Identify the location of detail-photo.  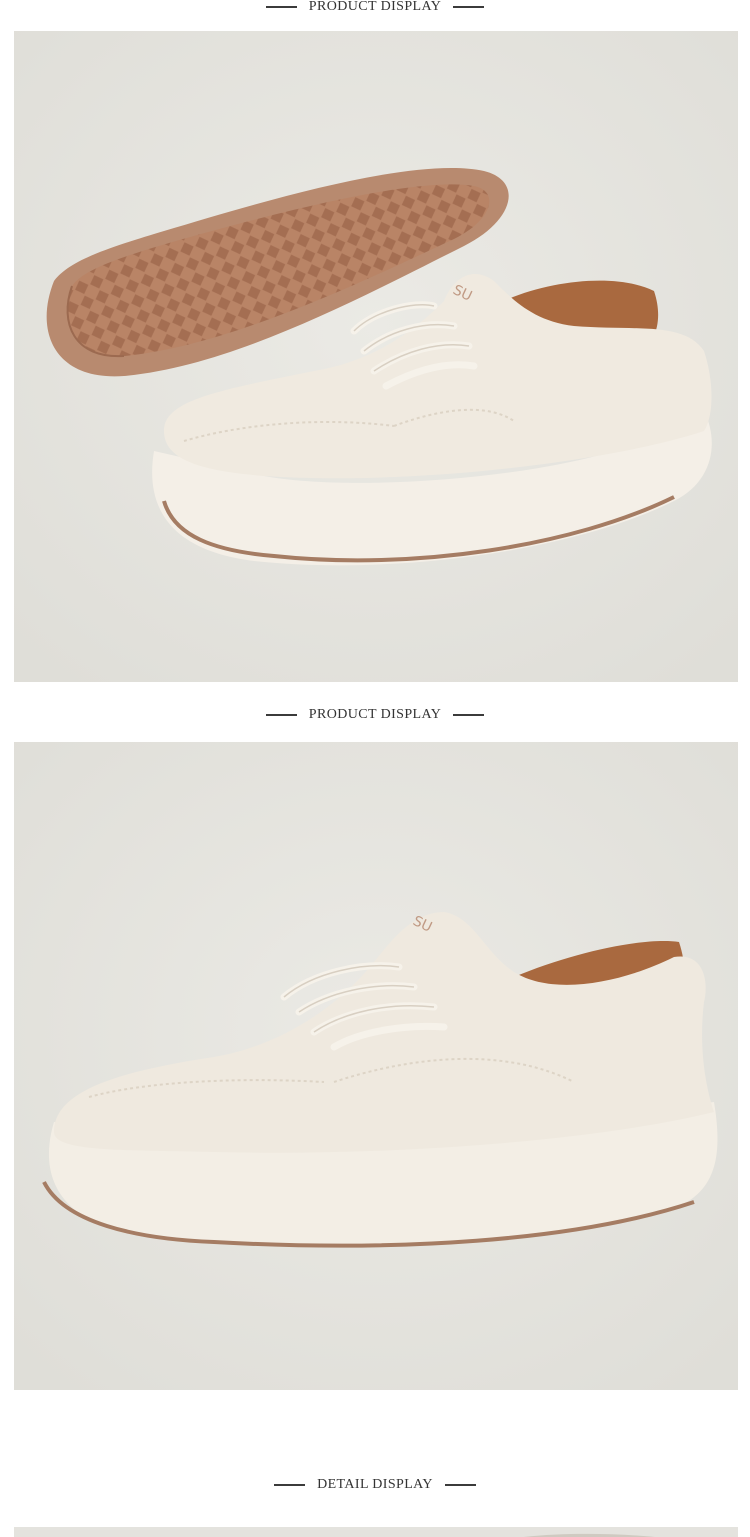
(376, 1532).